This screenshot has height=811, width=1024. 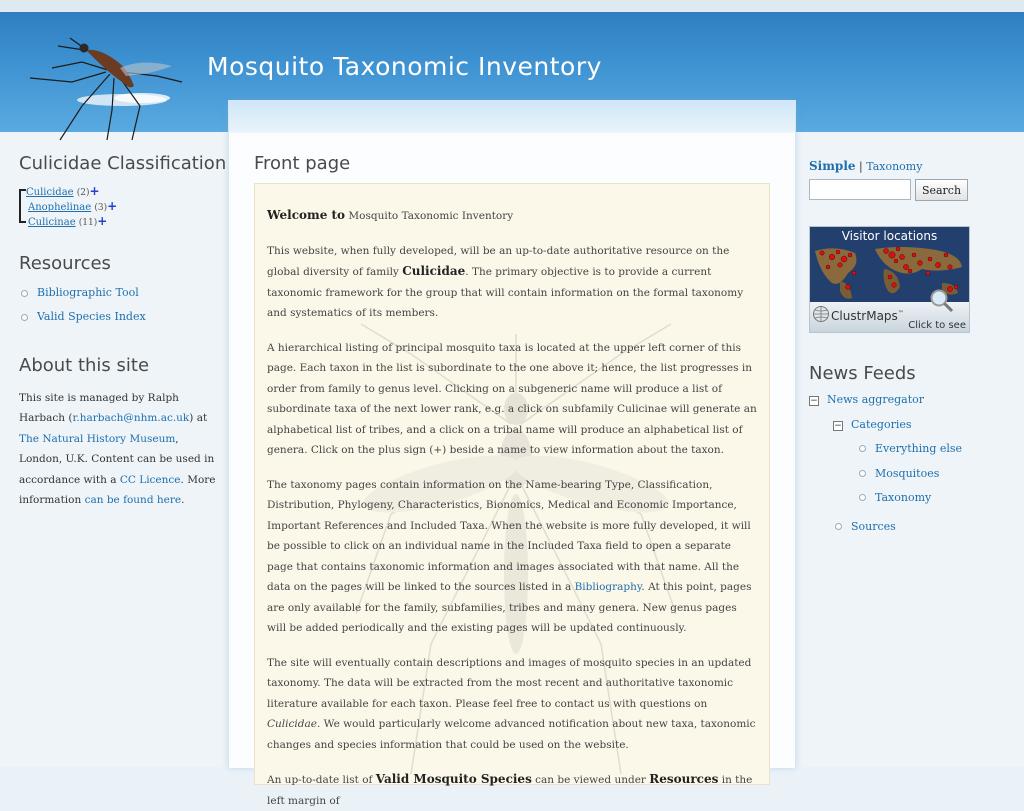 What do you see at coordinates (590, 780) in the screenshot?
I see `valid-text: can be viewed under` at bounding box center [590, 780].